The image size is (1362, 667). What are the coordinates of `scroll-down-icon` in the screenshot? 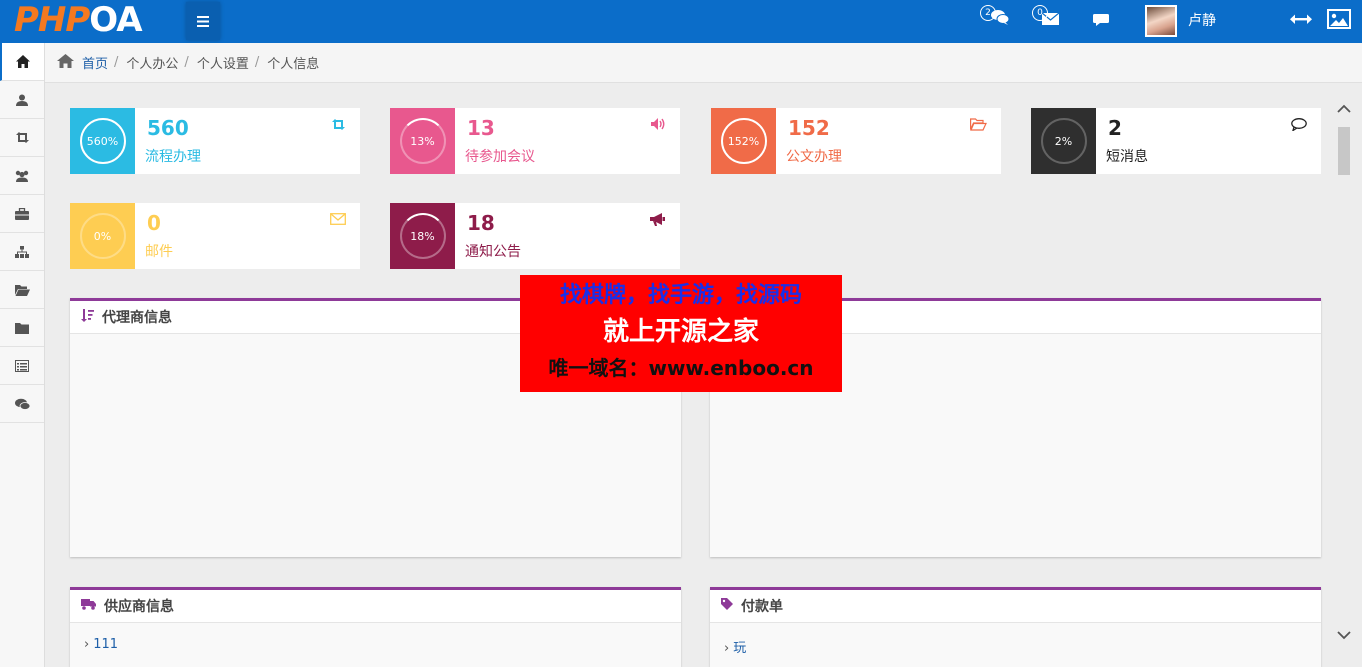 It's located at (1344, 637).